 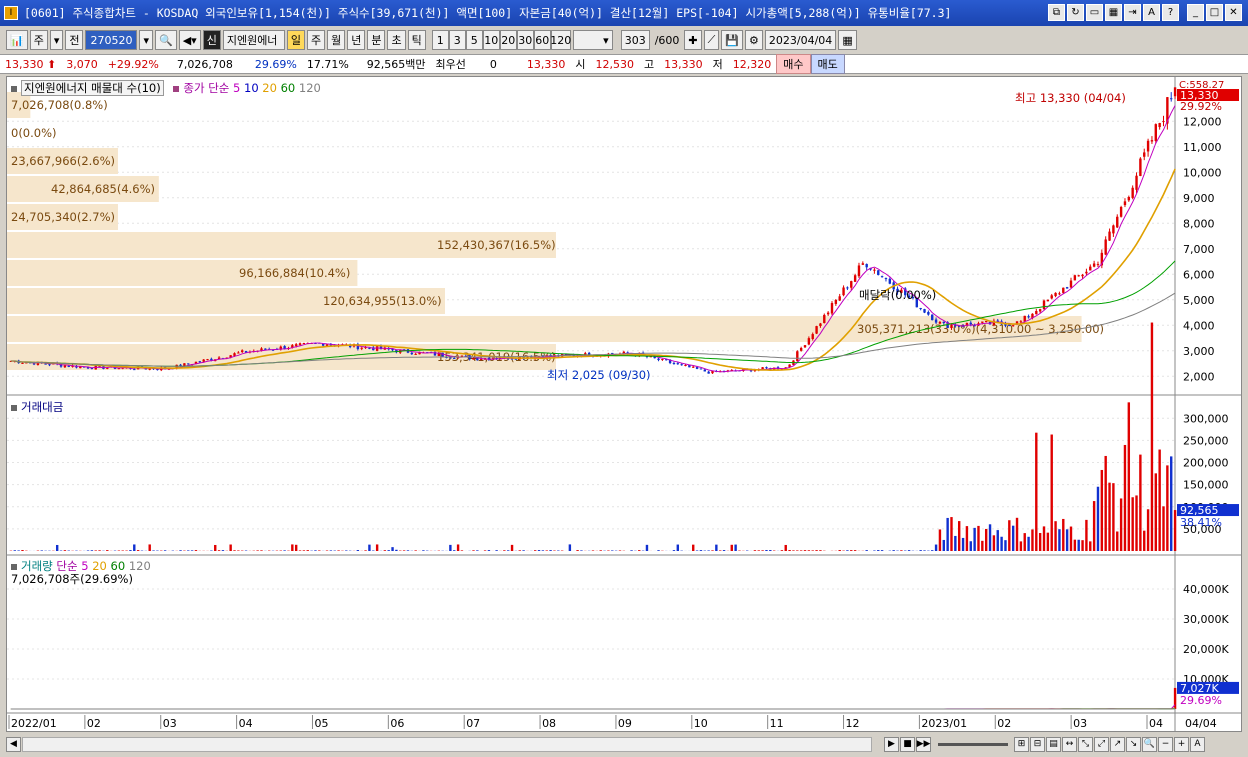 What do you see at coordinates (1197, 744) in the screenshot?
I see `font-size-icon: A` at bounding box center [1197, 744].